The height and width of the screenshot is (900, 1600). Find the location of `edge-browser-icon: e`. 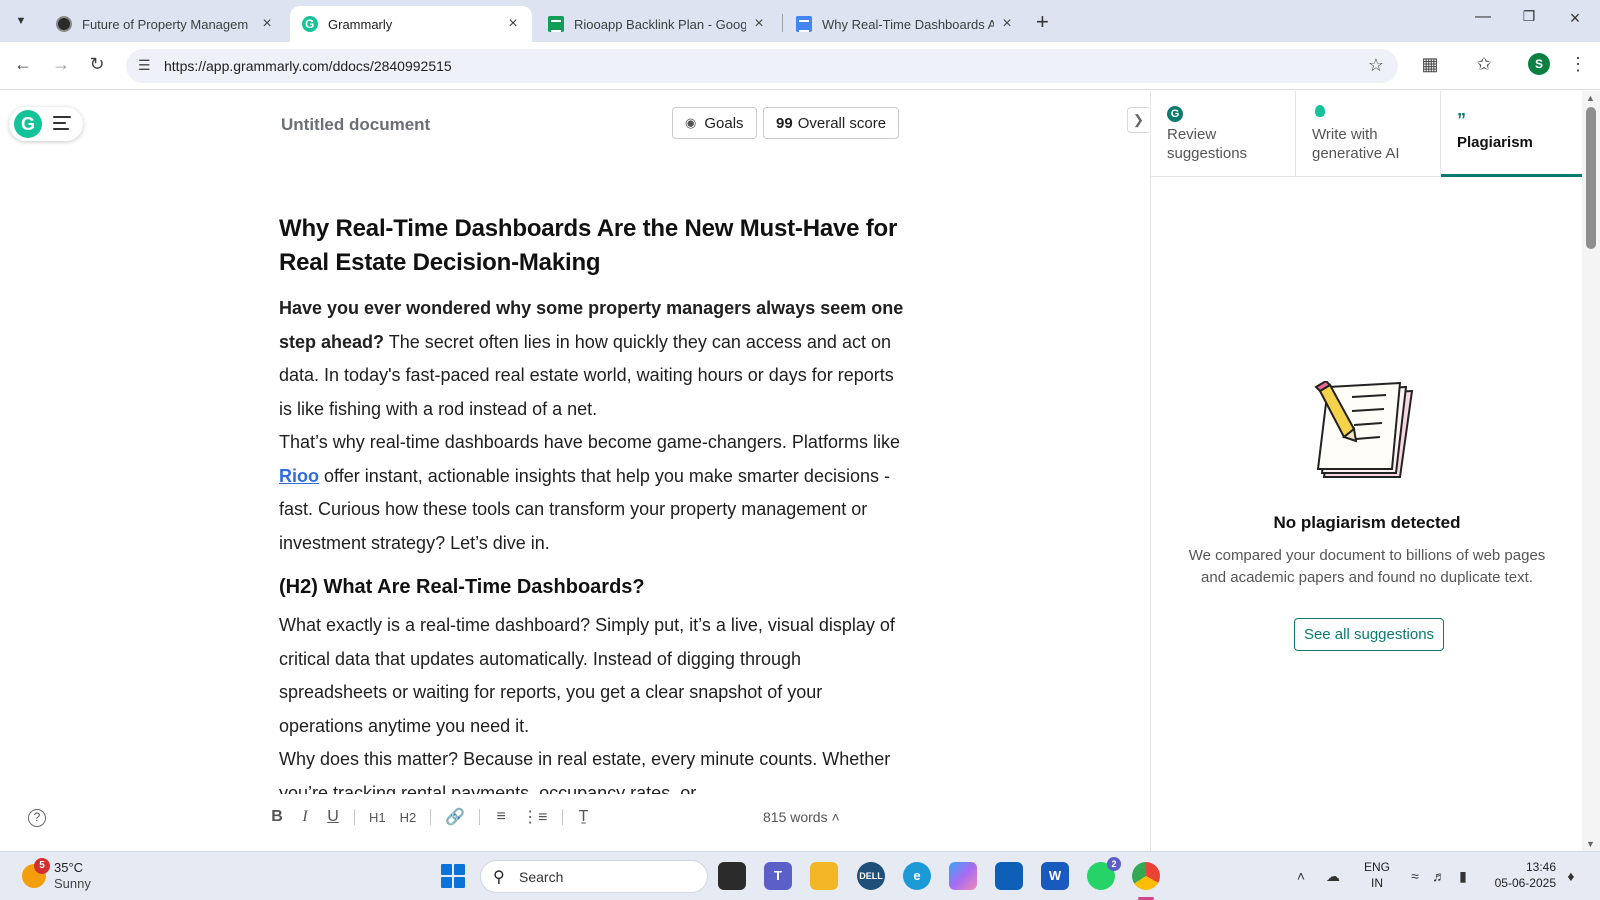

edge-browser-icon: e is located at coordinates (917, 876).